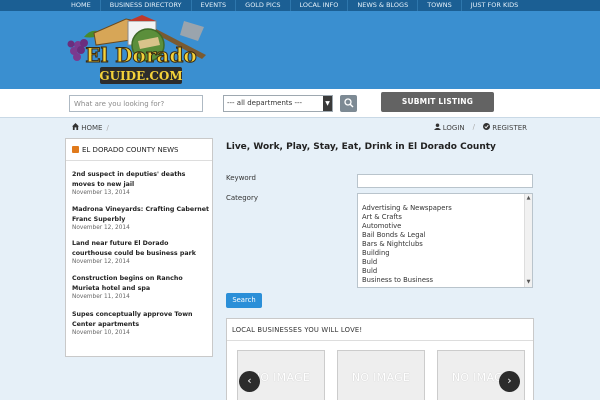 The width and height of the screenshot is (600, 400). What do you see at coordinates (407, 253) in the screenshot?
I see `category-option: Building` at bounding box center [407, 253].